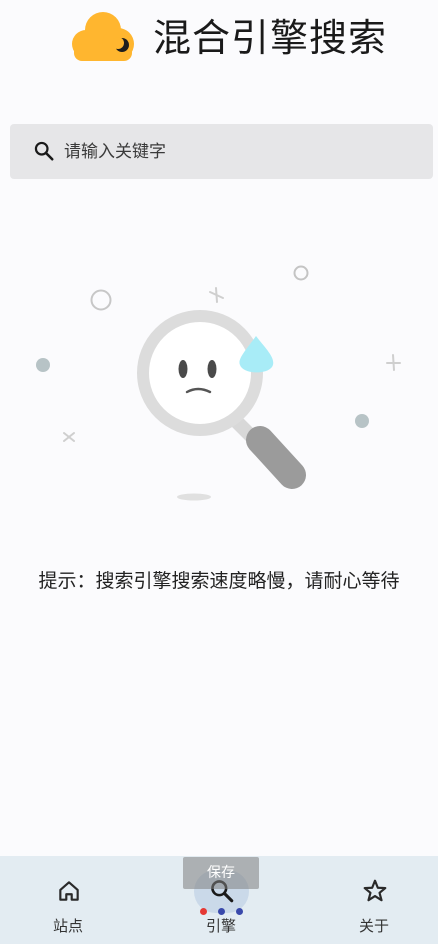 The width and height of the screenshot is (438, 944). I want to click on app-header: 混合引擎搜索, so click(219, 40).